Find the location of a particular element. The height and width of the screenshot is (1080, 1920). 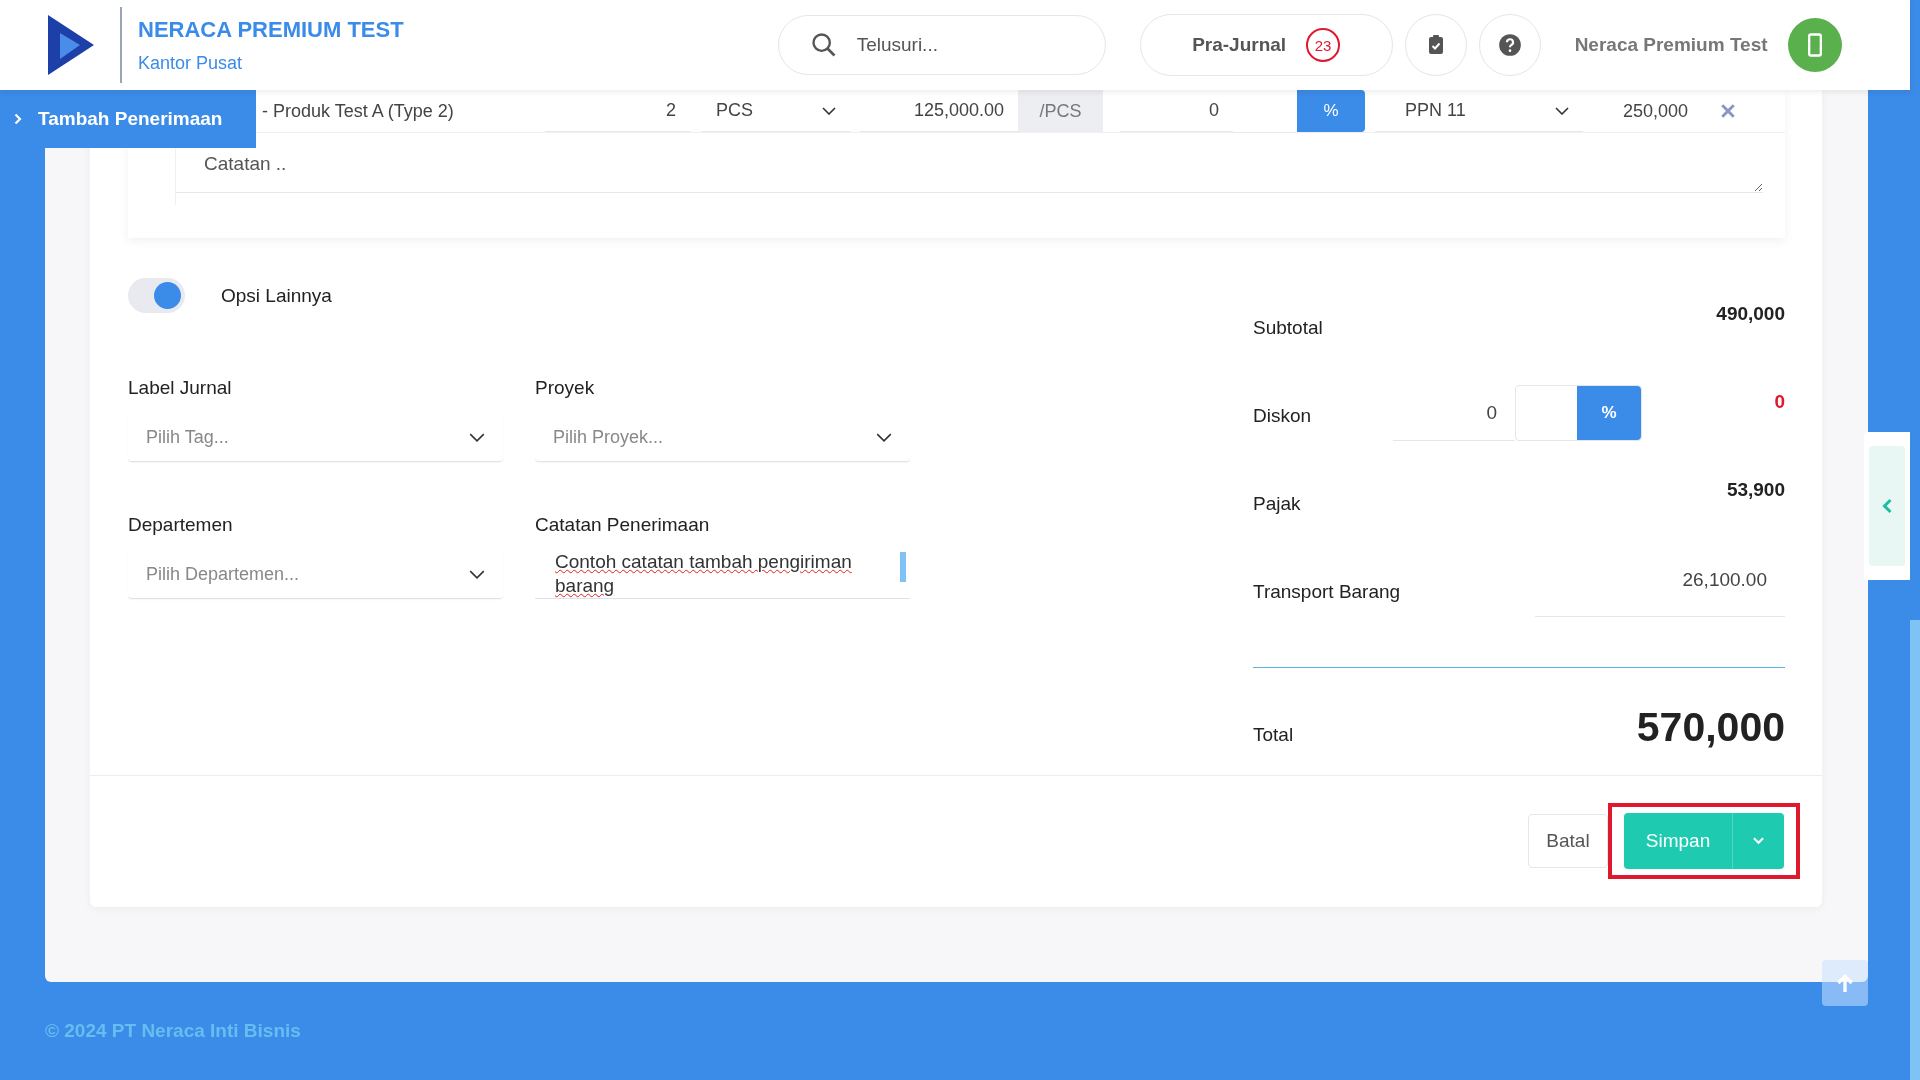

toggle-switch is located at coordinates (156, 295).